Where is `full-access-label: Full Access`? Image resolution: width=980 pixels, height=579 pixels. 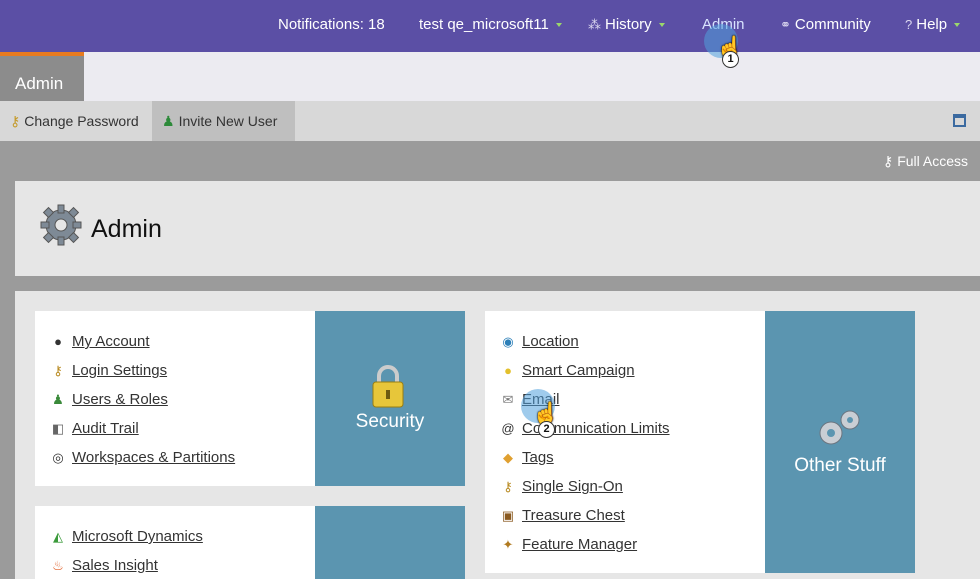 full-access-label: Full Access is located at coordinates (932, 161).